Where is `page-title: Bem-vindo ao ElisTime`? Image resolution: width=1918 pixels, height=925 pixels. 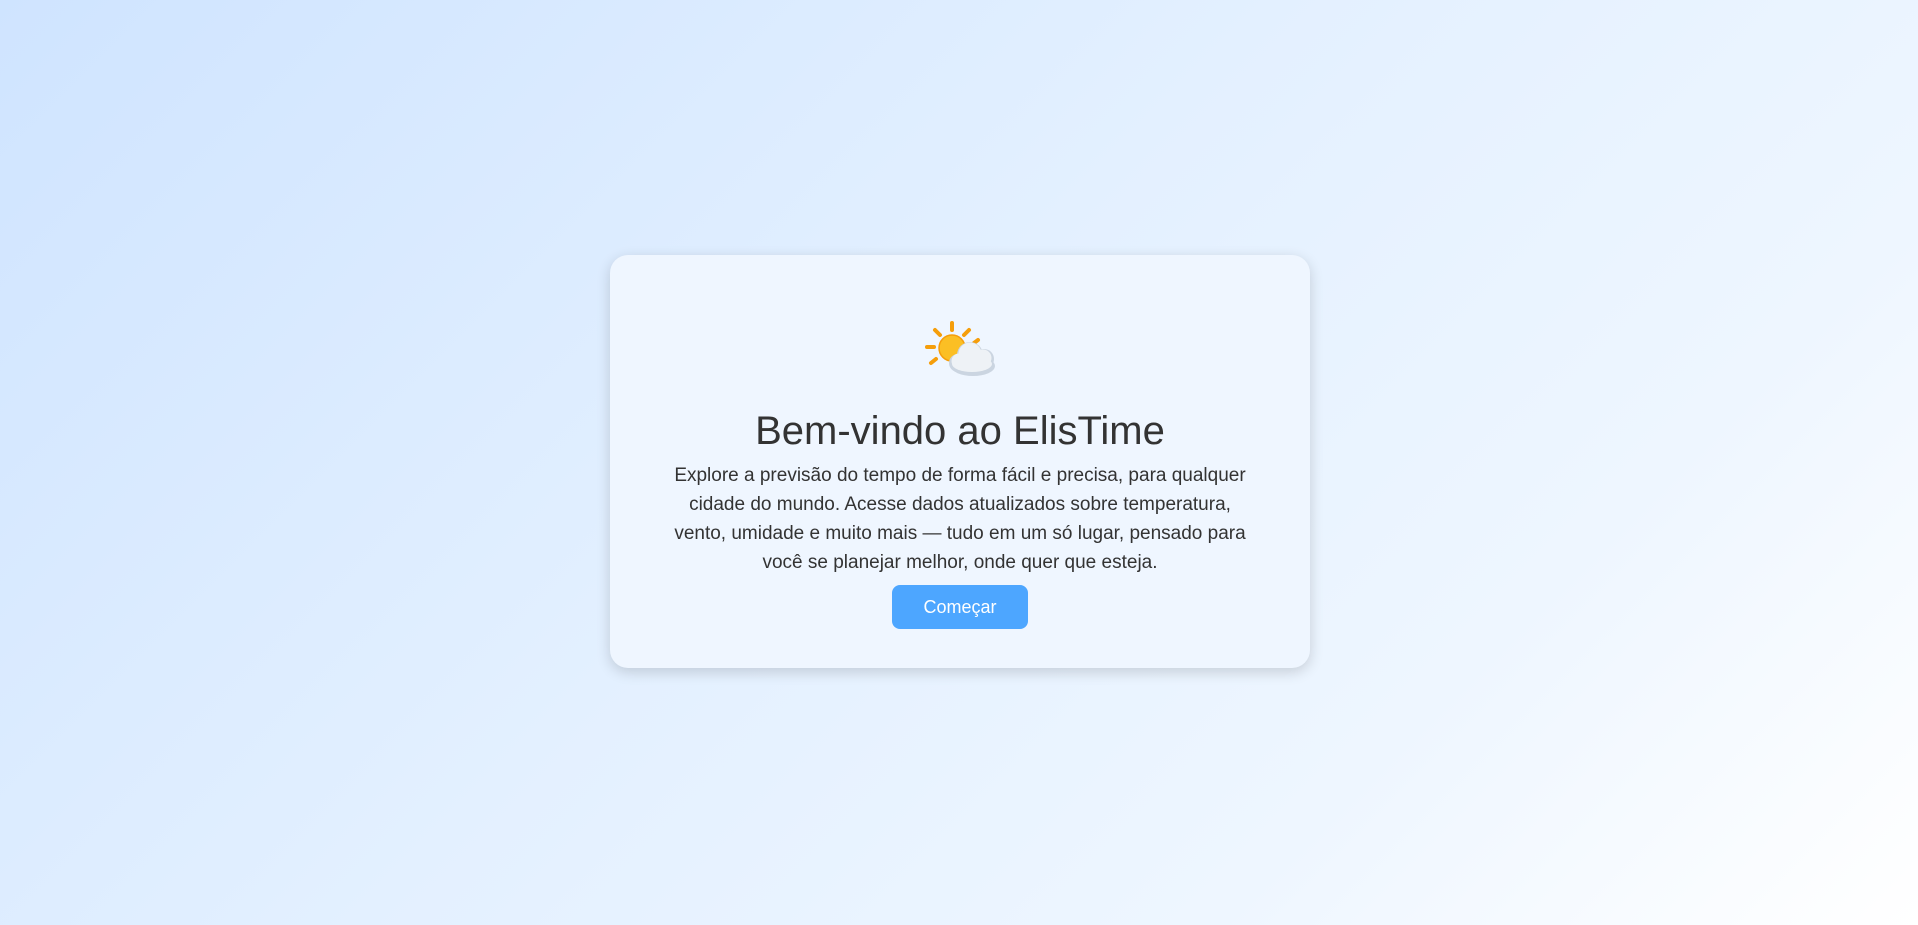 page-title: Bem-vindo ao ElisTime is located at coordinates (960, 431).